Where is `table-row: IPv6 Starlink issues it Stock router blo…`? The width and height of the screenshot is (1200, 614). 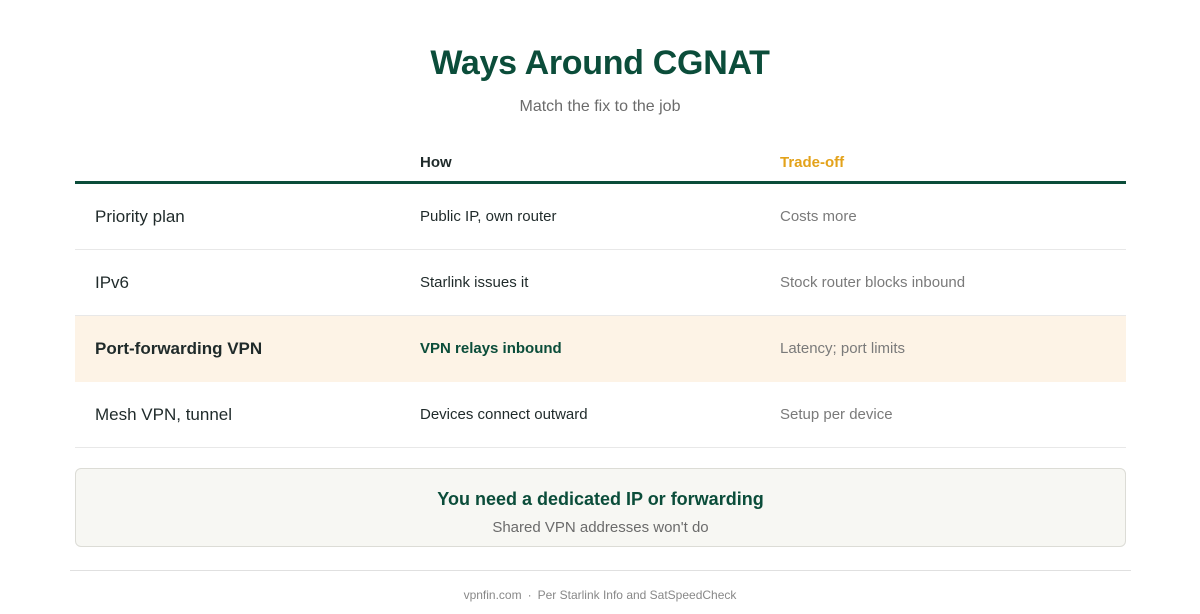 table-row: IPv6 Starlink issues it Stock router blo… is located at coordinates (600, 283).